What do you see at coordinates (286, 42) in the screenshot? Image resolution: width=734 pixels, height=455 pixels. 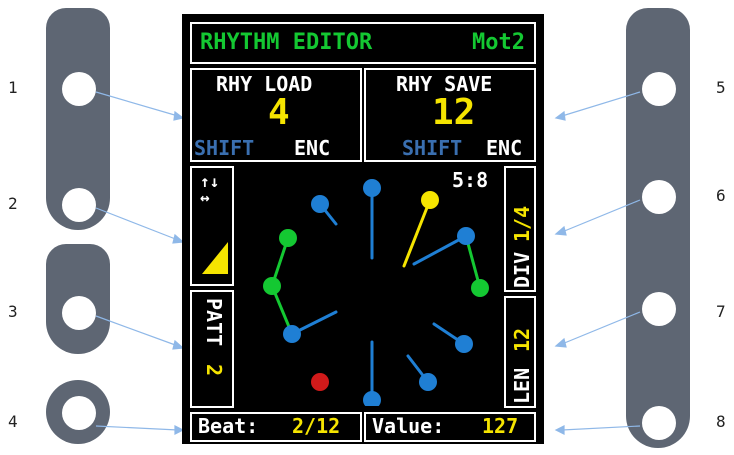 I see `screen-title: RHYTHM EDITOR` at bounding box center [286, 42].